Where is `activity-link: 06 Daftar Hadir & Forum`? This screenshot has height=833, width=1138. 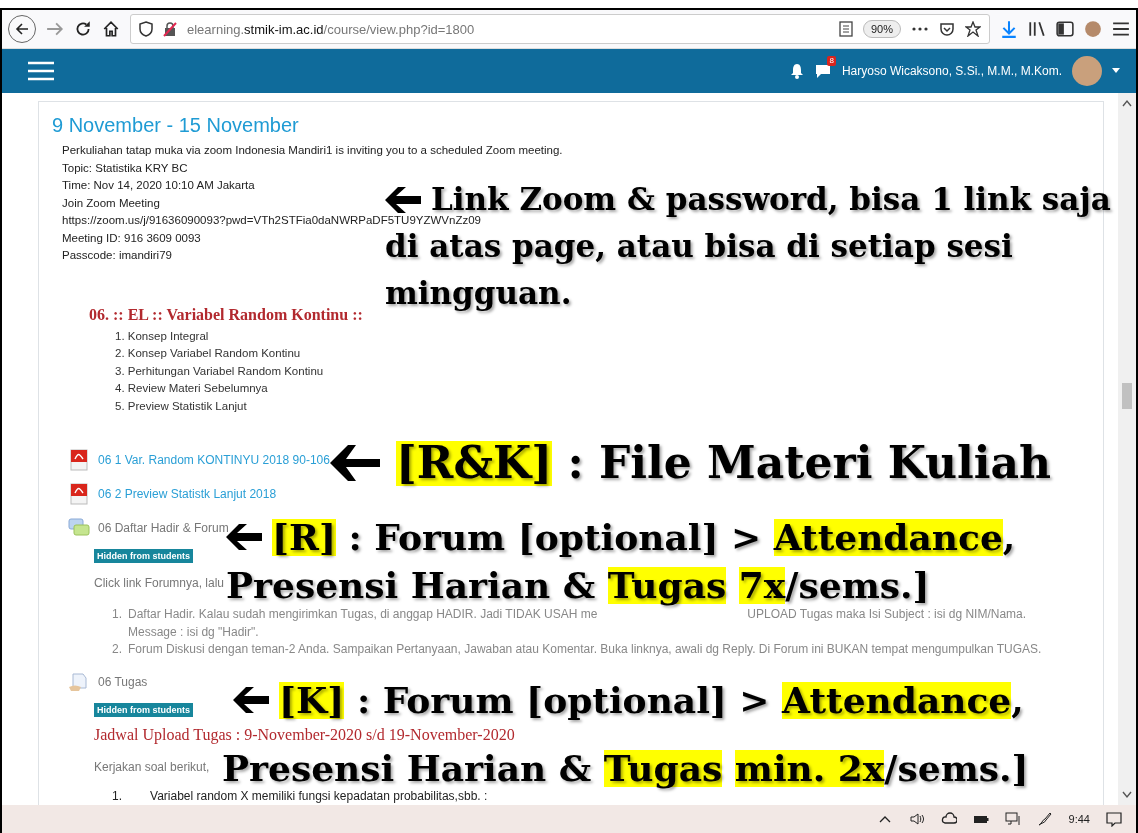 activity-link: 06 Daftar Hadir & Forum is located at coordinates (163, 528).